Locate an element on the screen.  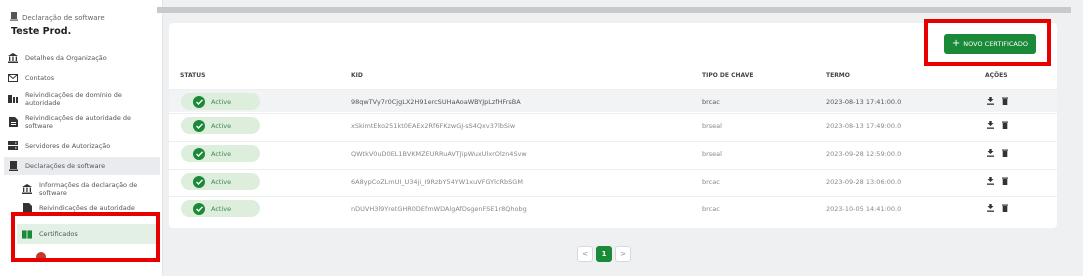
page-1-button: 1 is located at coordinates (604, 254).